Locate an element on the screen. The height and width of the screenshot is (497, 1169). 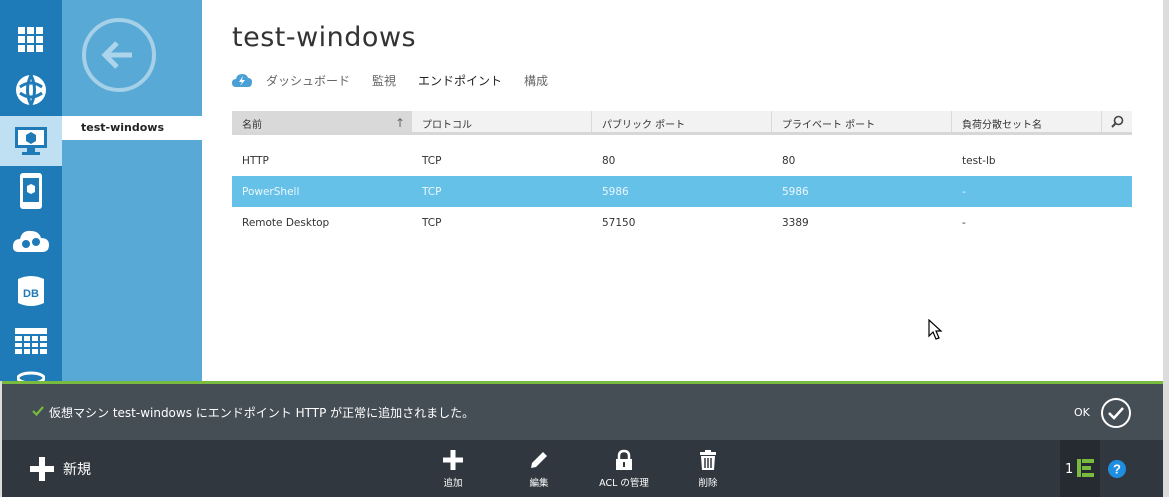
new-button: 新規 is located at coordinates (60, 469).